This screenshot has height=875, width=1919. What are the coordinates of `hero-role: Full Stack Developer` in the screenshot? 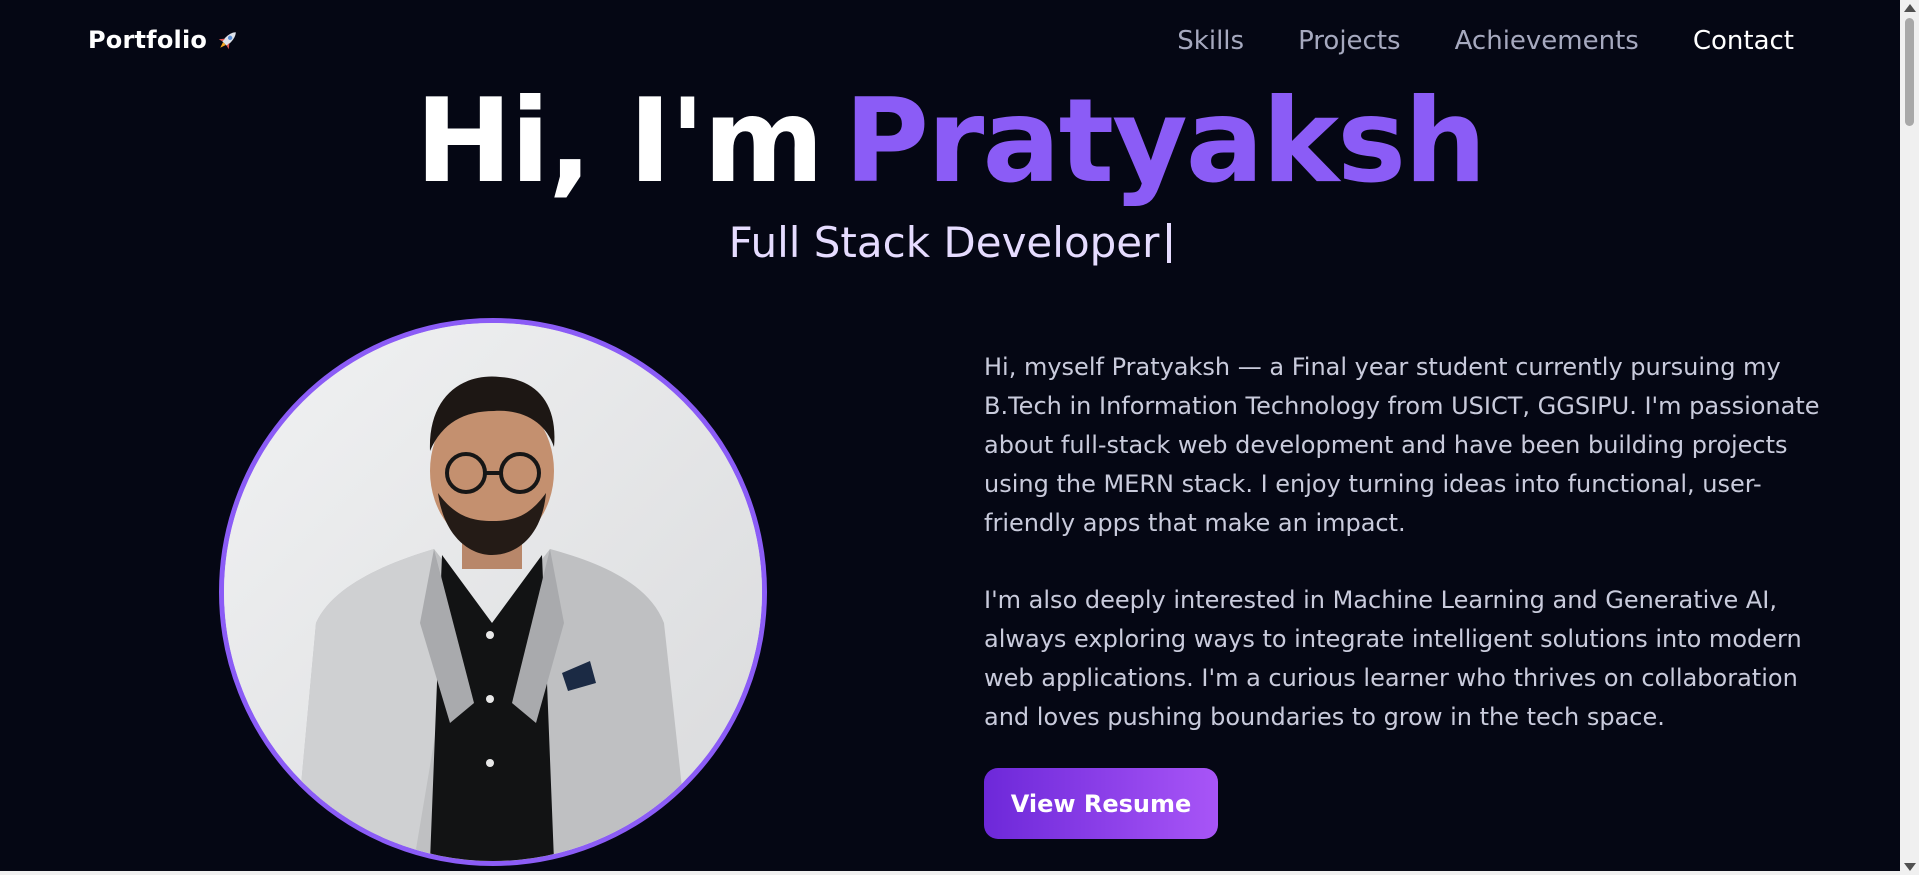 It's located at (950, 242).